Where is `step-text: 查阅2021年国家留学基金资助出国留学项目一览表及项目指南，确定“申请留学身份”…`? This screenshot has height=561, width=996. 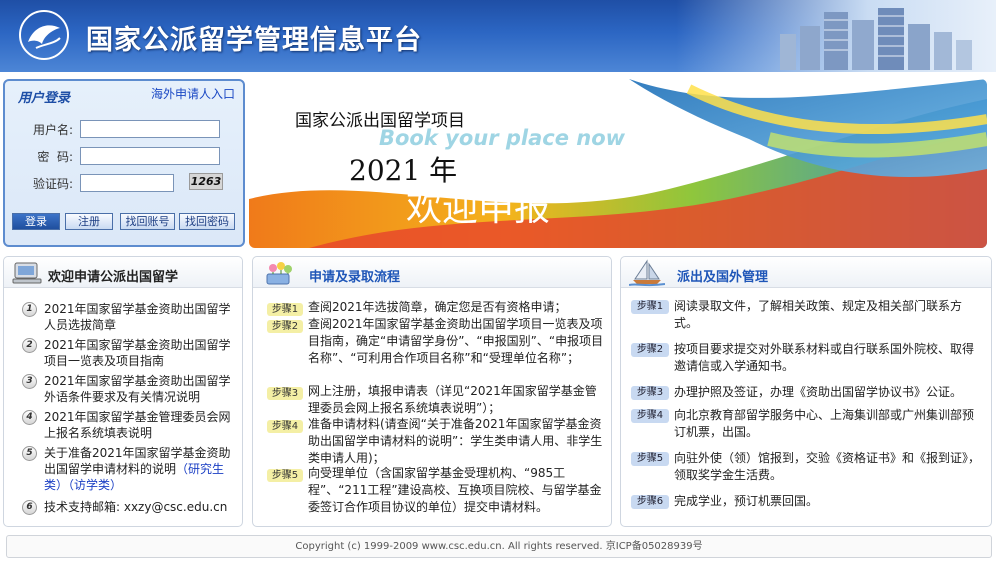
step-text: 查阅2021年国家留学基金资助出国留学项目一览表及项目指南，确定“申请留学身份”… is located at coordinates (456, 341).